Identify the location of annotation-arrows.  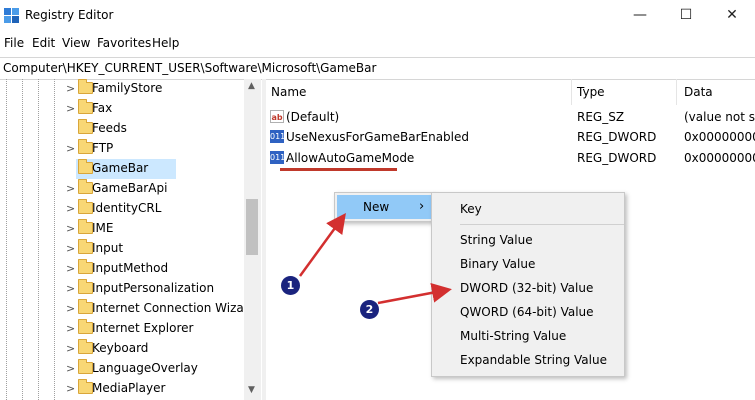
(375, 258).